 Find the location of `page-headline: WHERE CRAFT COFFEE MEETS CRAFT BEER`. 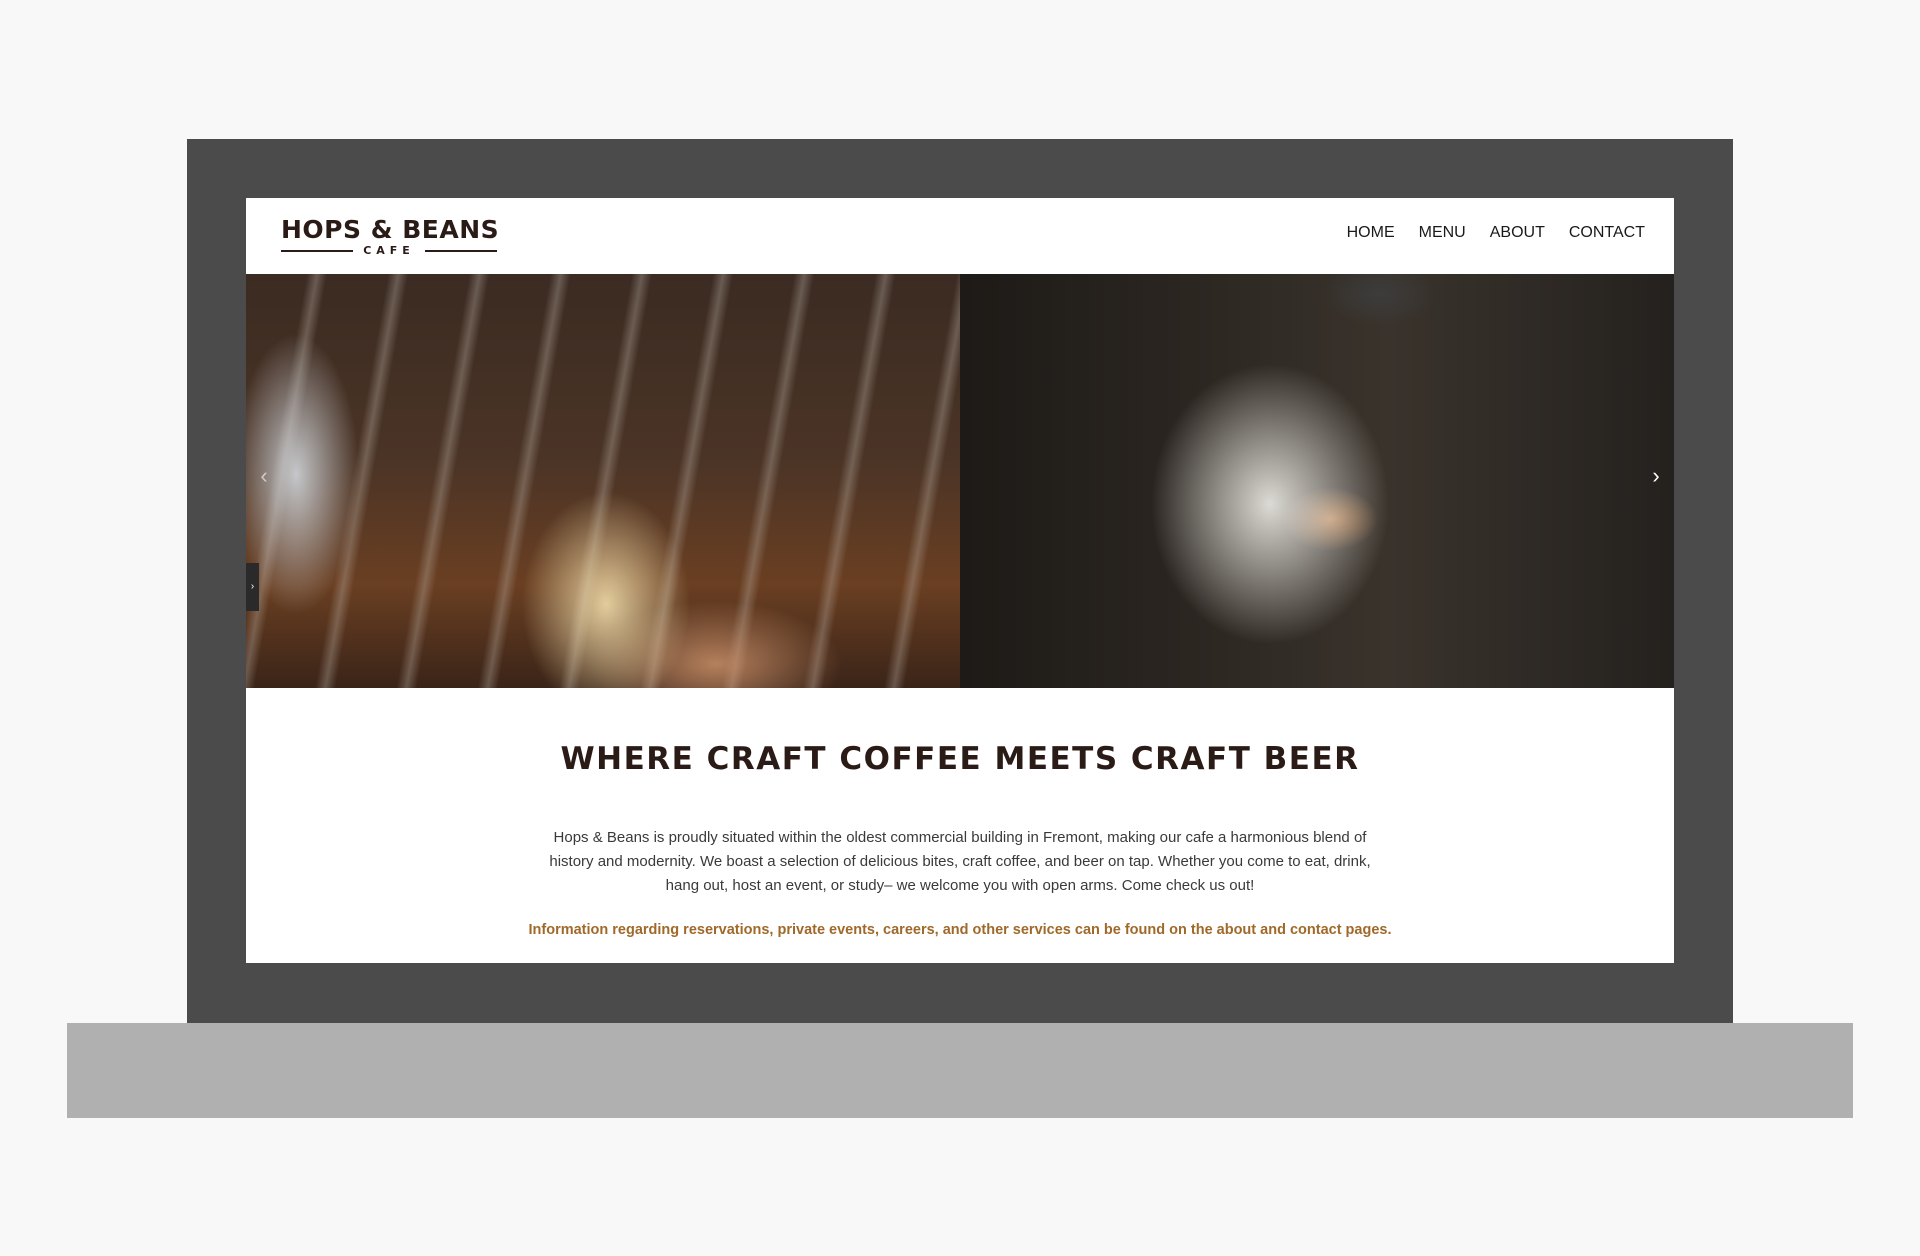

page-headline: WHERE CRAFT COFFEE MEETS CRAFT BEER is located at coordinates (960, 759).